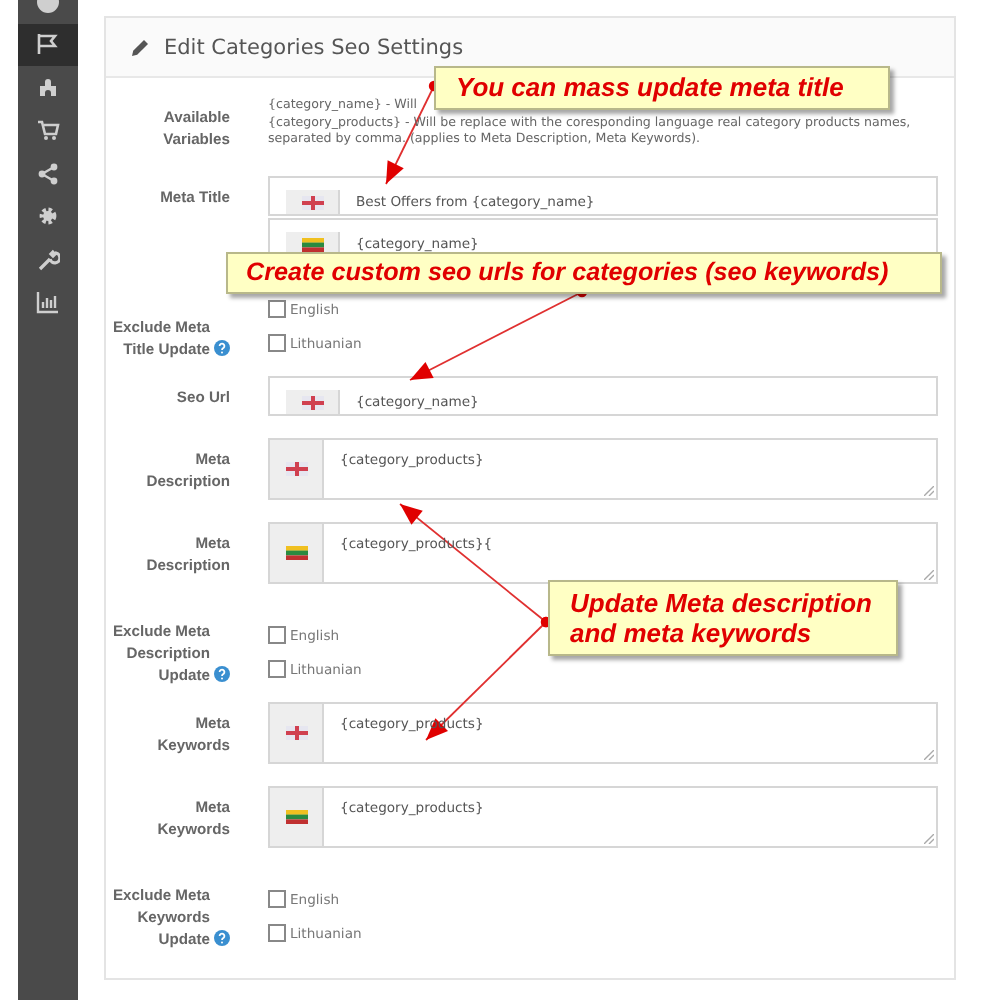  Describe the element at coordinates (48, 173) in the screenshot. I see `share-icon` at that location.